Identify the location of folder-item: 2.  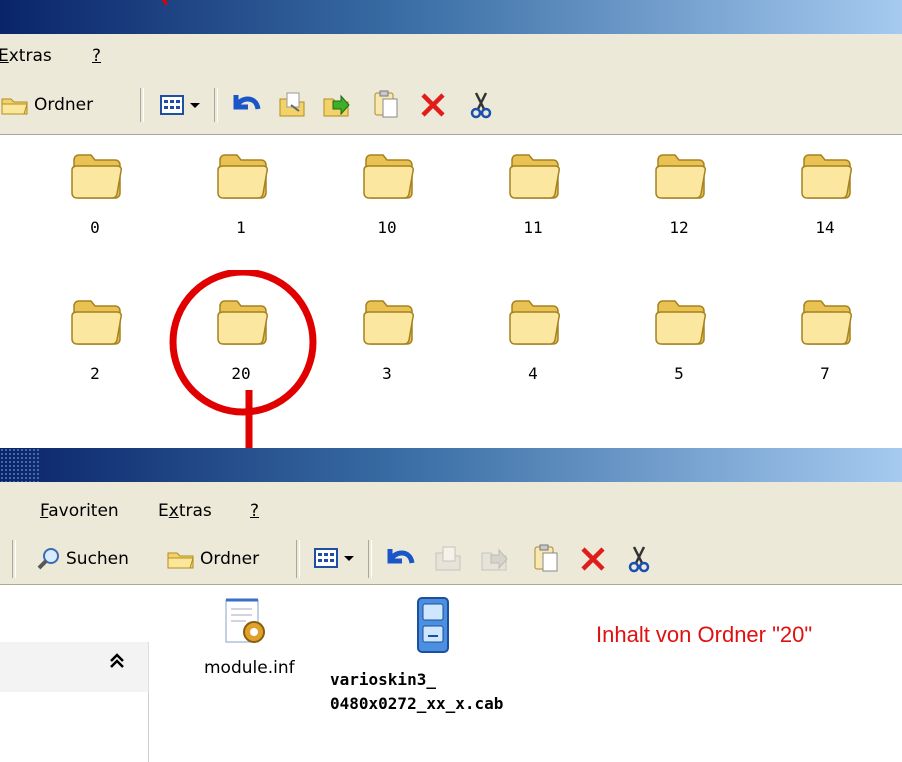
(95, 356).